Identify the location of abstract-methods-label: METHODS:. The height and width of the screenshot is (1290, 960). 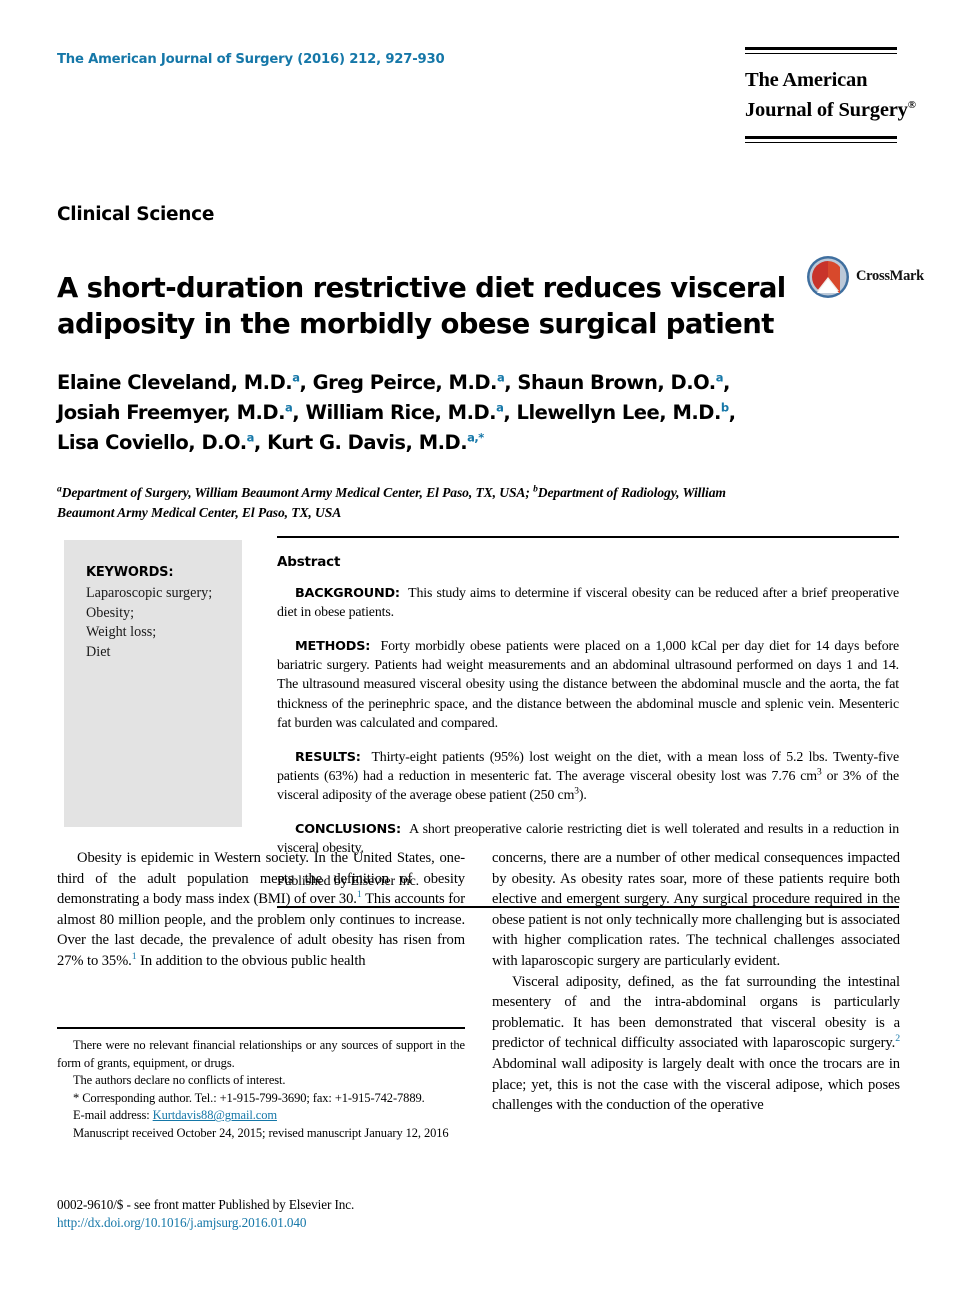
(333, 646).